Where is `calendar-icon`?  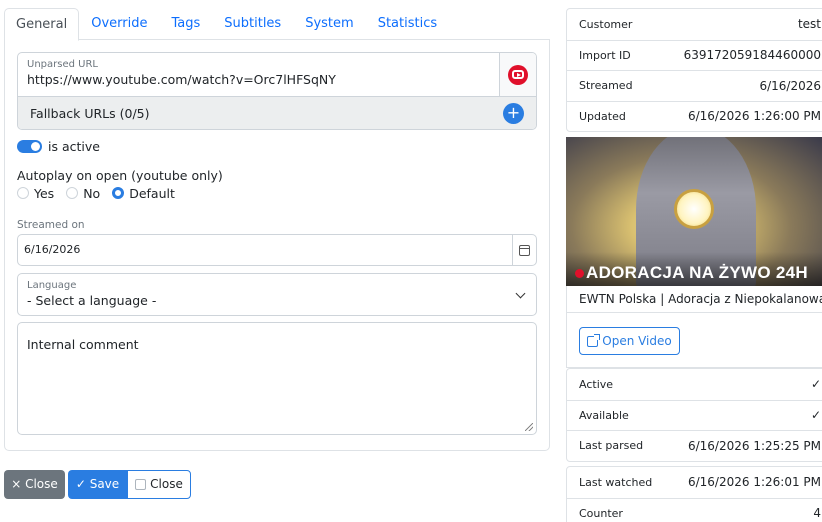 calendar-icon is located at coordinates (524, 250).